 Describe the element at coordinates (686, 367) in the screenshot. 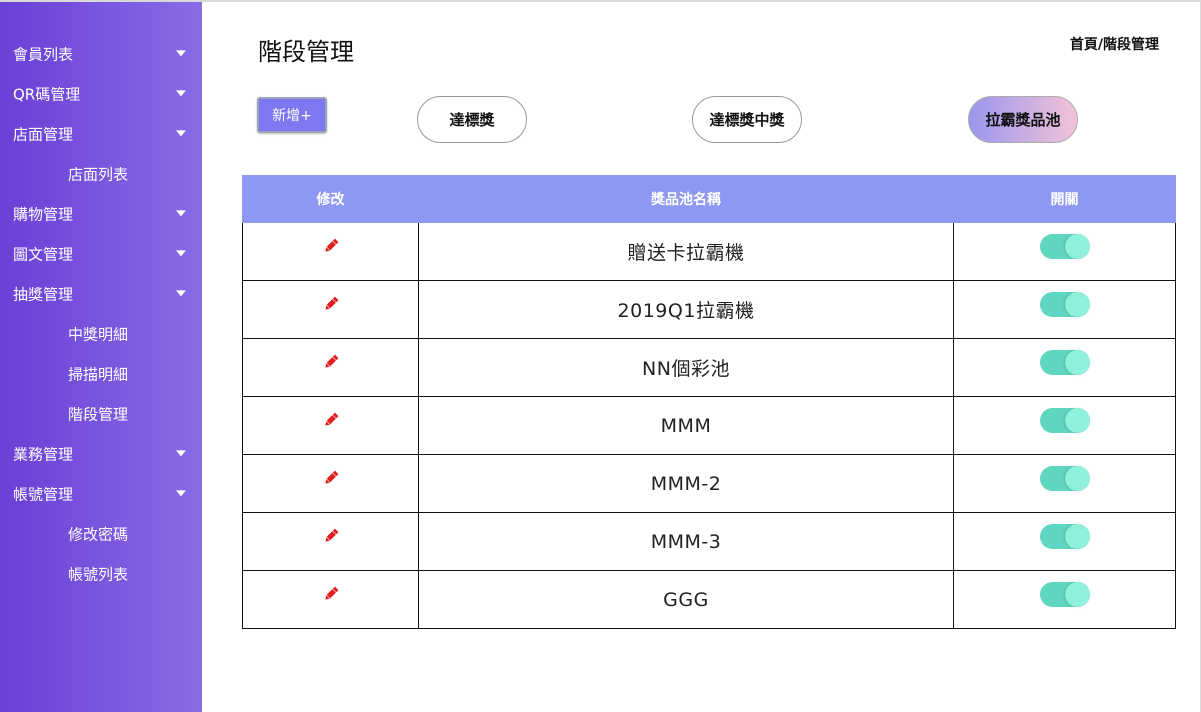

I see `prize-pool-name: NN個彩池` at that location.